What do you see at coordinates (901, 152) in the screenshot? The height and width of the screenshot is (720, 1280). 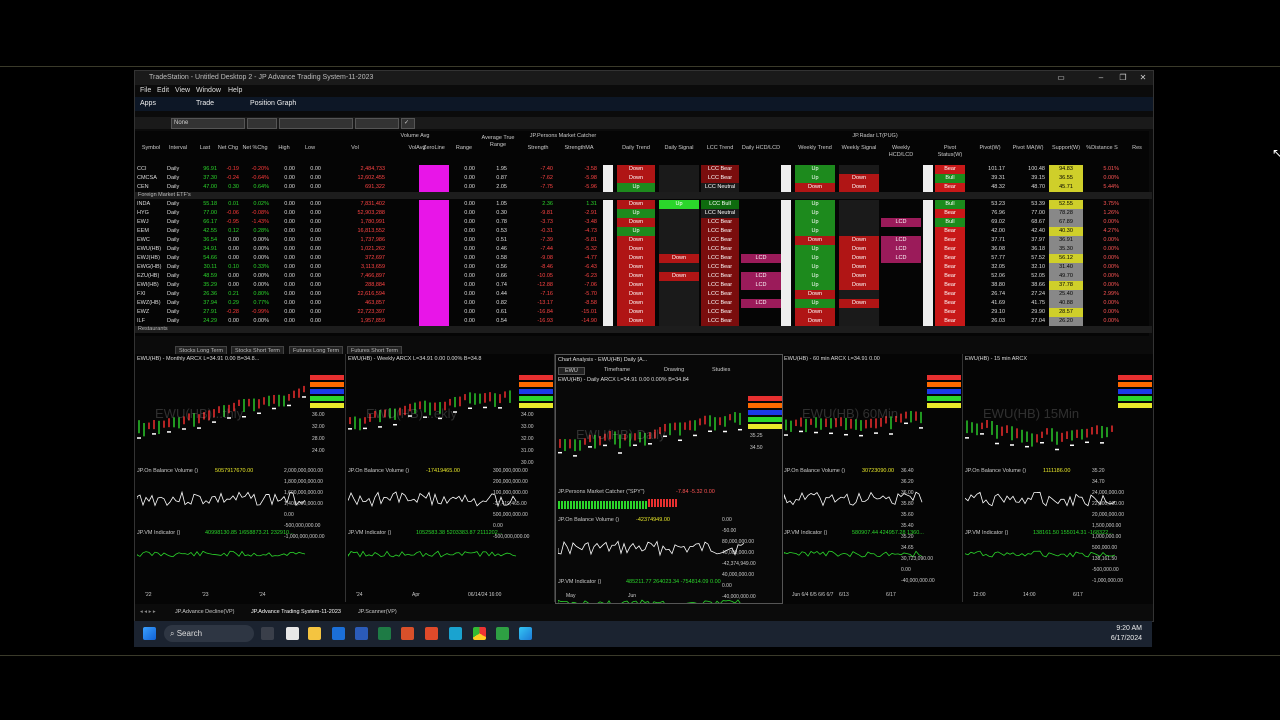 I see `column-header: Weekly HCD/LCD` at bounding box center [901, 152].